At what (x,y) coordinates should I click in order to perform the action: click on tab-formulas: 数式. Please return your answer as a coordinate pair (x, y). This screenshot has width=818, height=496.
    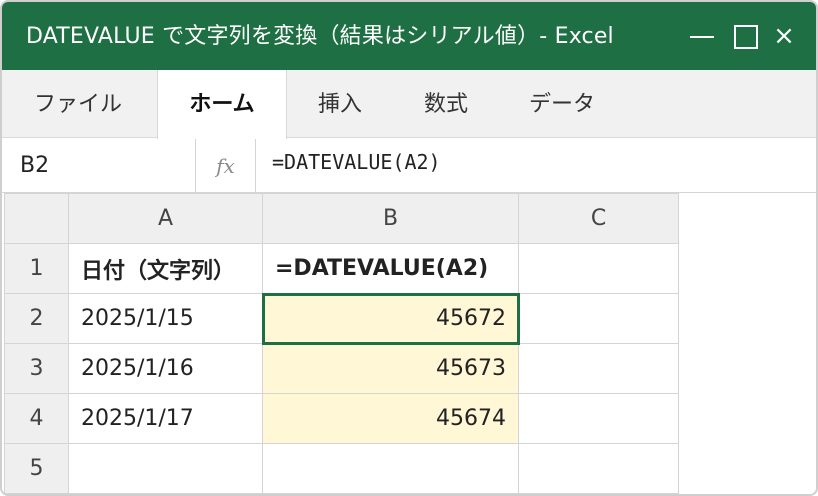
    Looking at the image, I should click on (446, 104).